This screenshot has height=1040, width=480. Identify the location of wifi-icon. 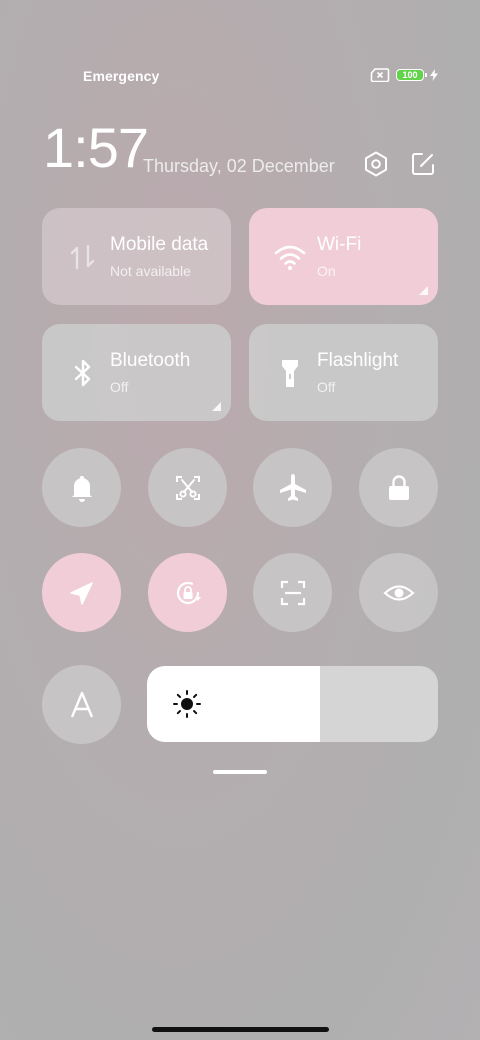
(290, 257).